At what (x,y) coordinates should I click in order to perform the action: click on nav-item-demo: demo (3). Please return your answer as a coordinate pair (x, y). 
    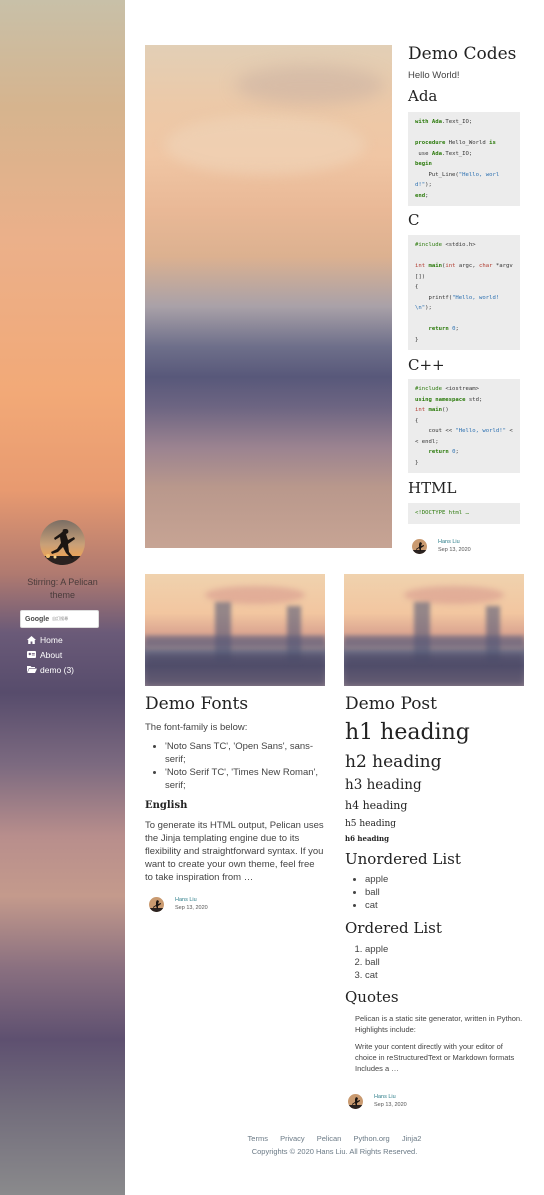
    Looking at the image, I should click on (50, 669).